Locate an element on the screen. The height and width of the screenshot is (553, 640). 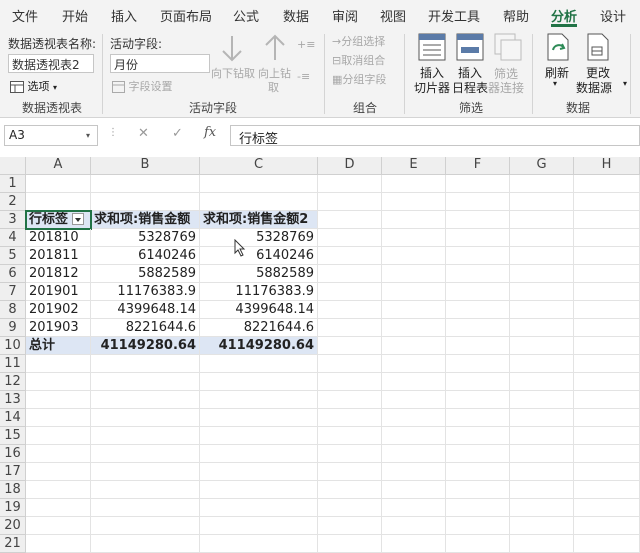
pivot-row-label: 201810 is located at coordinates (58, 238).